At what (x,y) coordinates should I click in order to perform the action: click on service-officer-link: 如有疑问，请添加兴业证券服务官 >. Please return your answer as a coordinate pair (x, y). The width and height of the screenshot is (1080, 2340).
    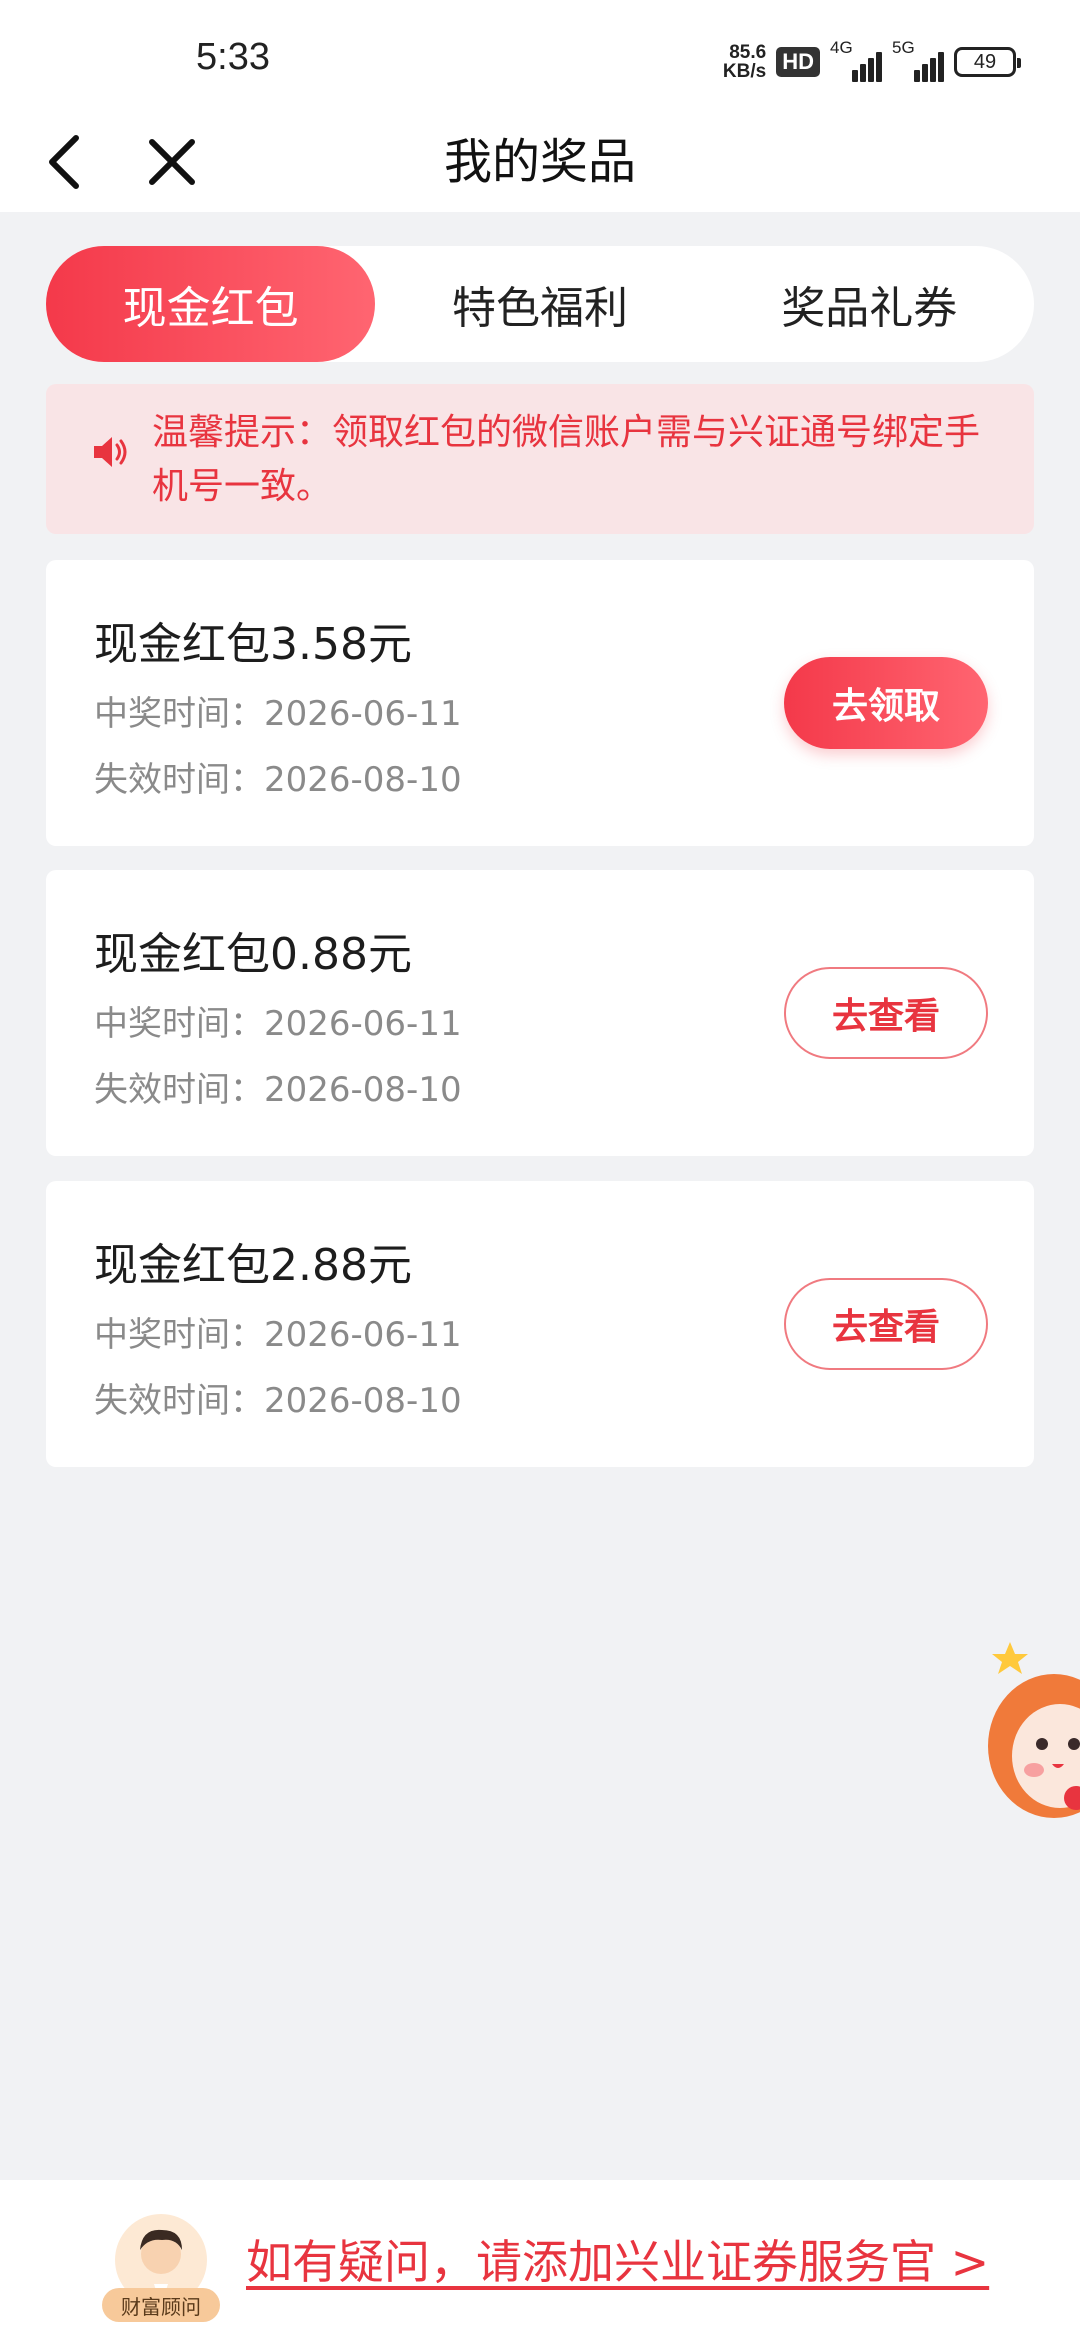
    Looking at the image, I should click on (617, 2259).